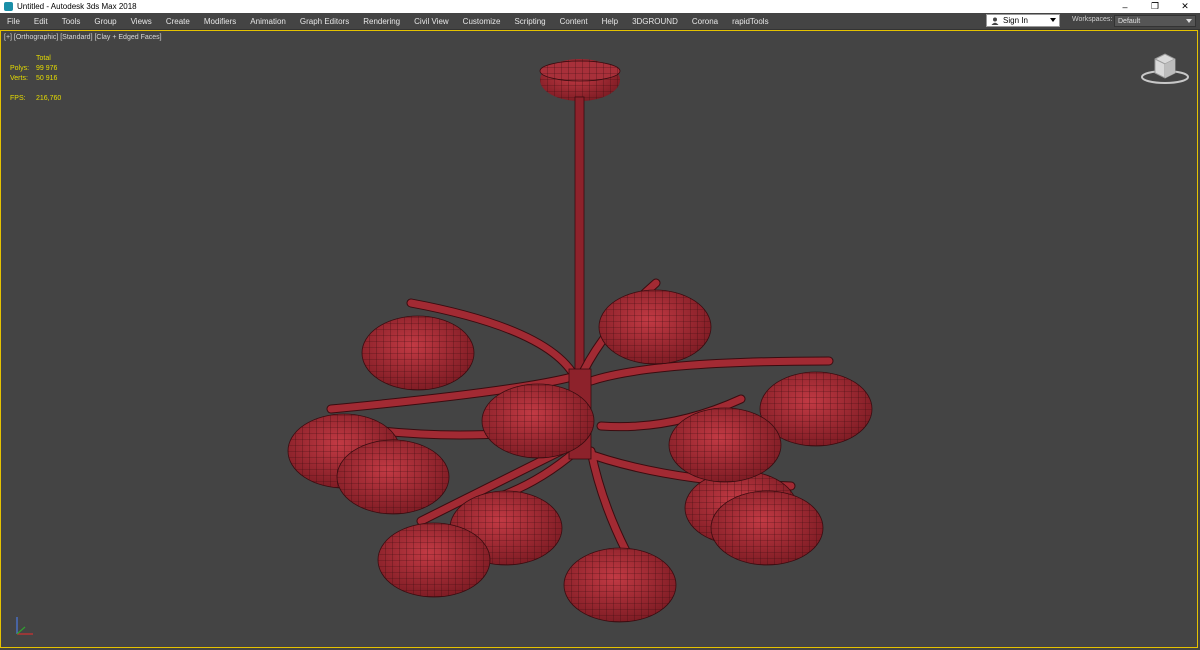 This screenshot has height=650, width=1200. Describe the element at coordinates (41, 21) in the screenshot. I see `menu-edit: Edit` at that location.